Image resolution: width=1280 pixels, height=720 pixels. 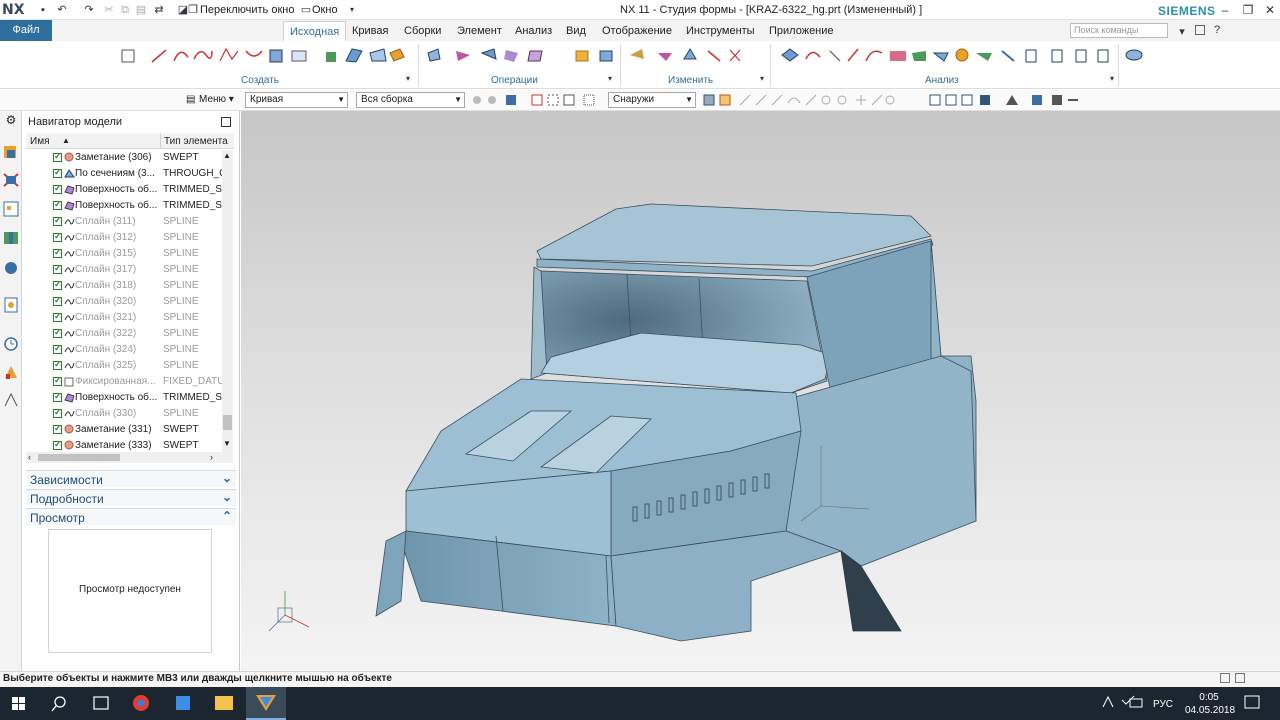 What do you see at coordinates (124, 238) in the screenshot?
I see `table-row: Сплайн (312) SPLINE` at bounding box center [124, 238].